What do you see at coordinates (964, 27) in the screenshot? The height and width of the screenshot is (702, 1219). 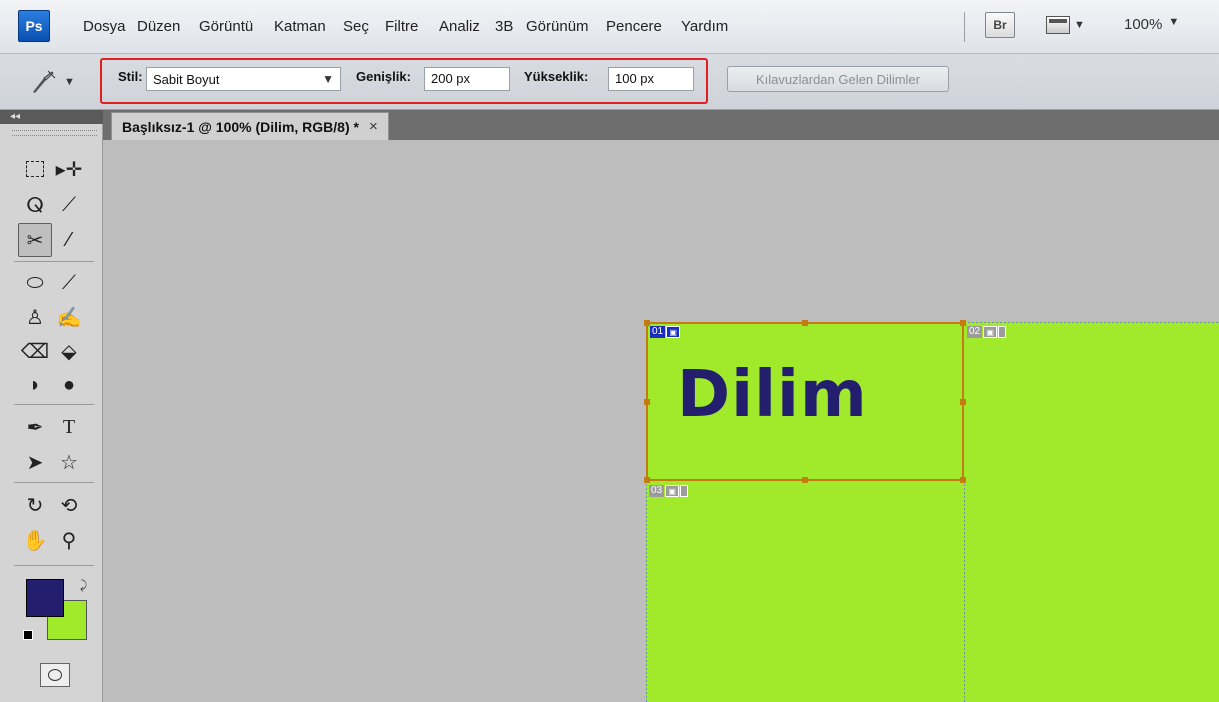 I see `menu-separator` at bounding box center [964, 27].